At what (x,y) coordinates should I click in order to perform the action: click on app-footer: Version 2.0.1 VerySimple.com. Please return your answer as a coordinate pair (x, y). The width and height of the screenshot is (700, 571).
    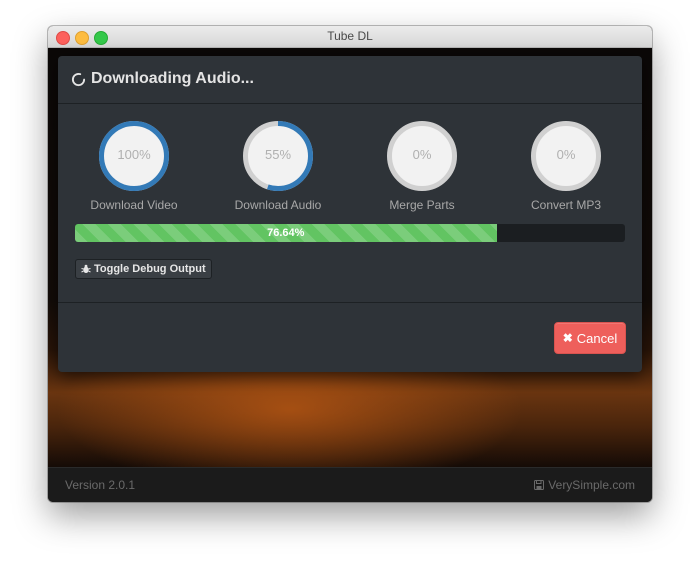
    Looking at the image, I should click on (350, 484).